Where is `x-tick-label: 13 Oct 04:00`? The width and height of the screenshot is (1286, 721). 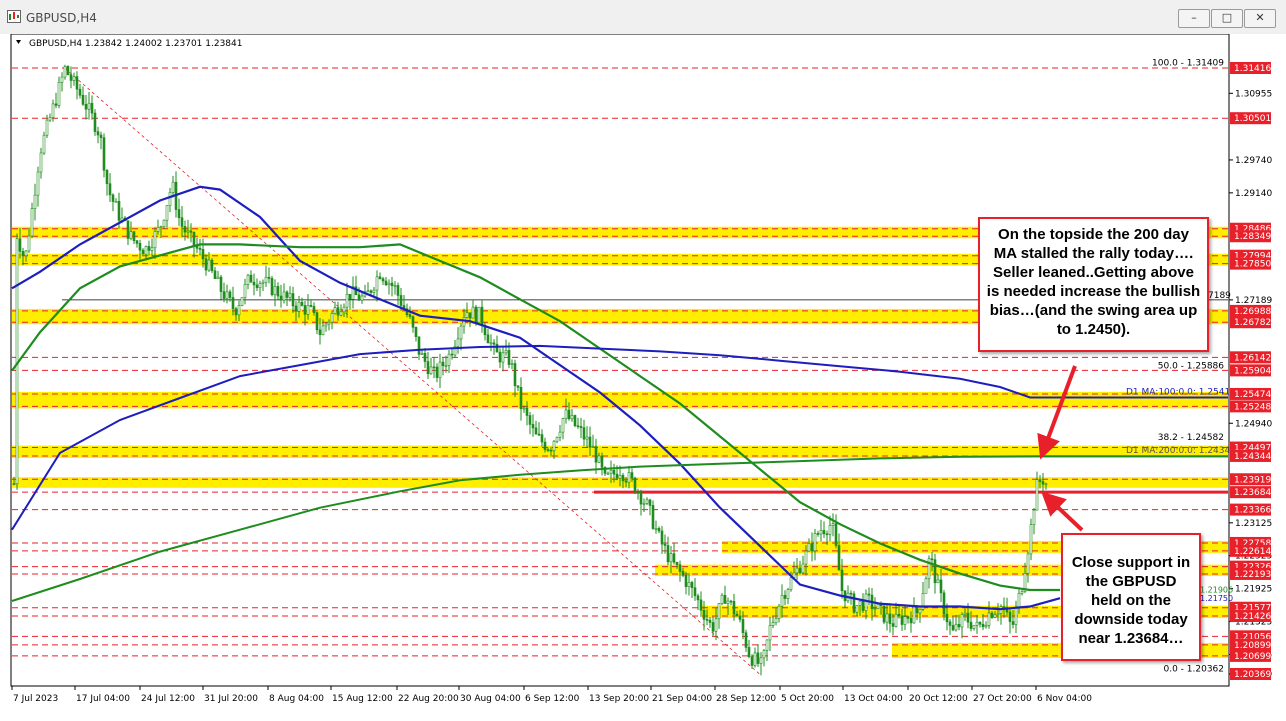 x-tick-label: 13 Oct 04:00 is located at coordinates (873, 699).